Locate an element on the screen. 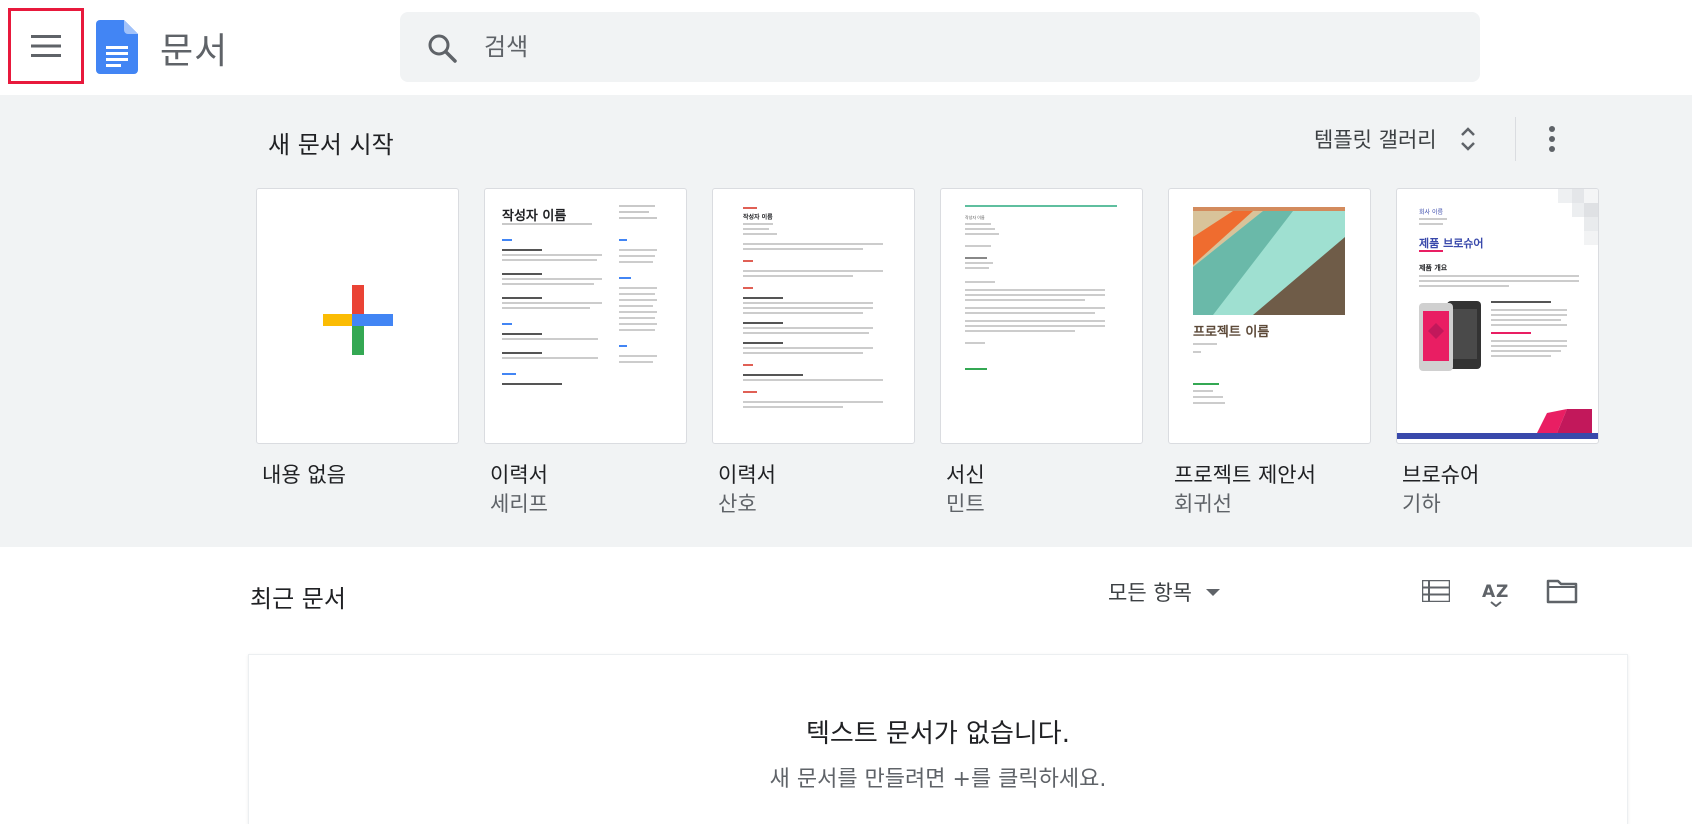  proposal-cover-art is located at coordinates (1269, 261).